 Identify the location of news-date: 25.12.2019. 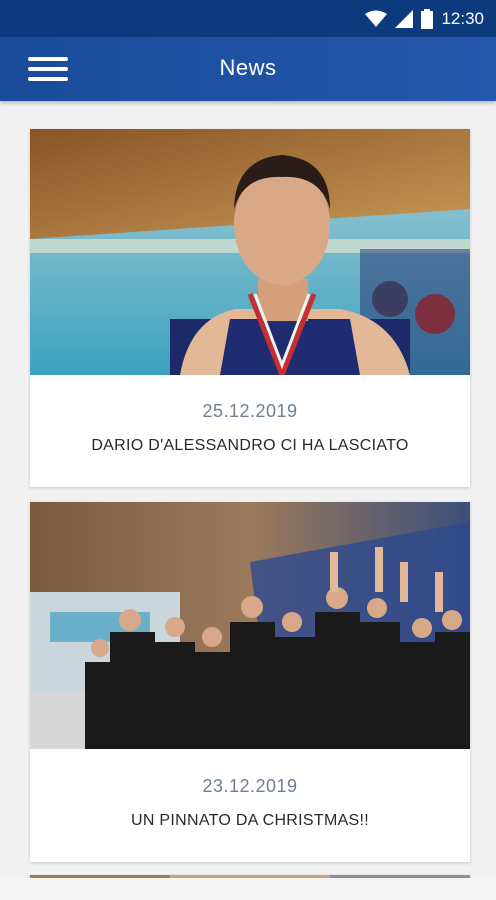
(250, 411).